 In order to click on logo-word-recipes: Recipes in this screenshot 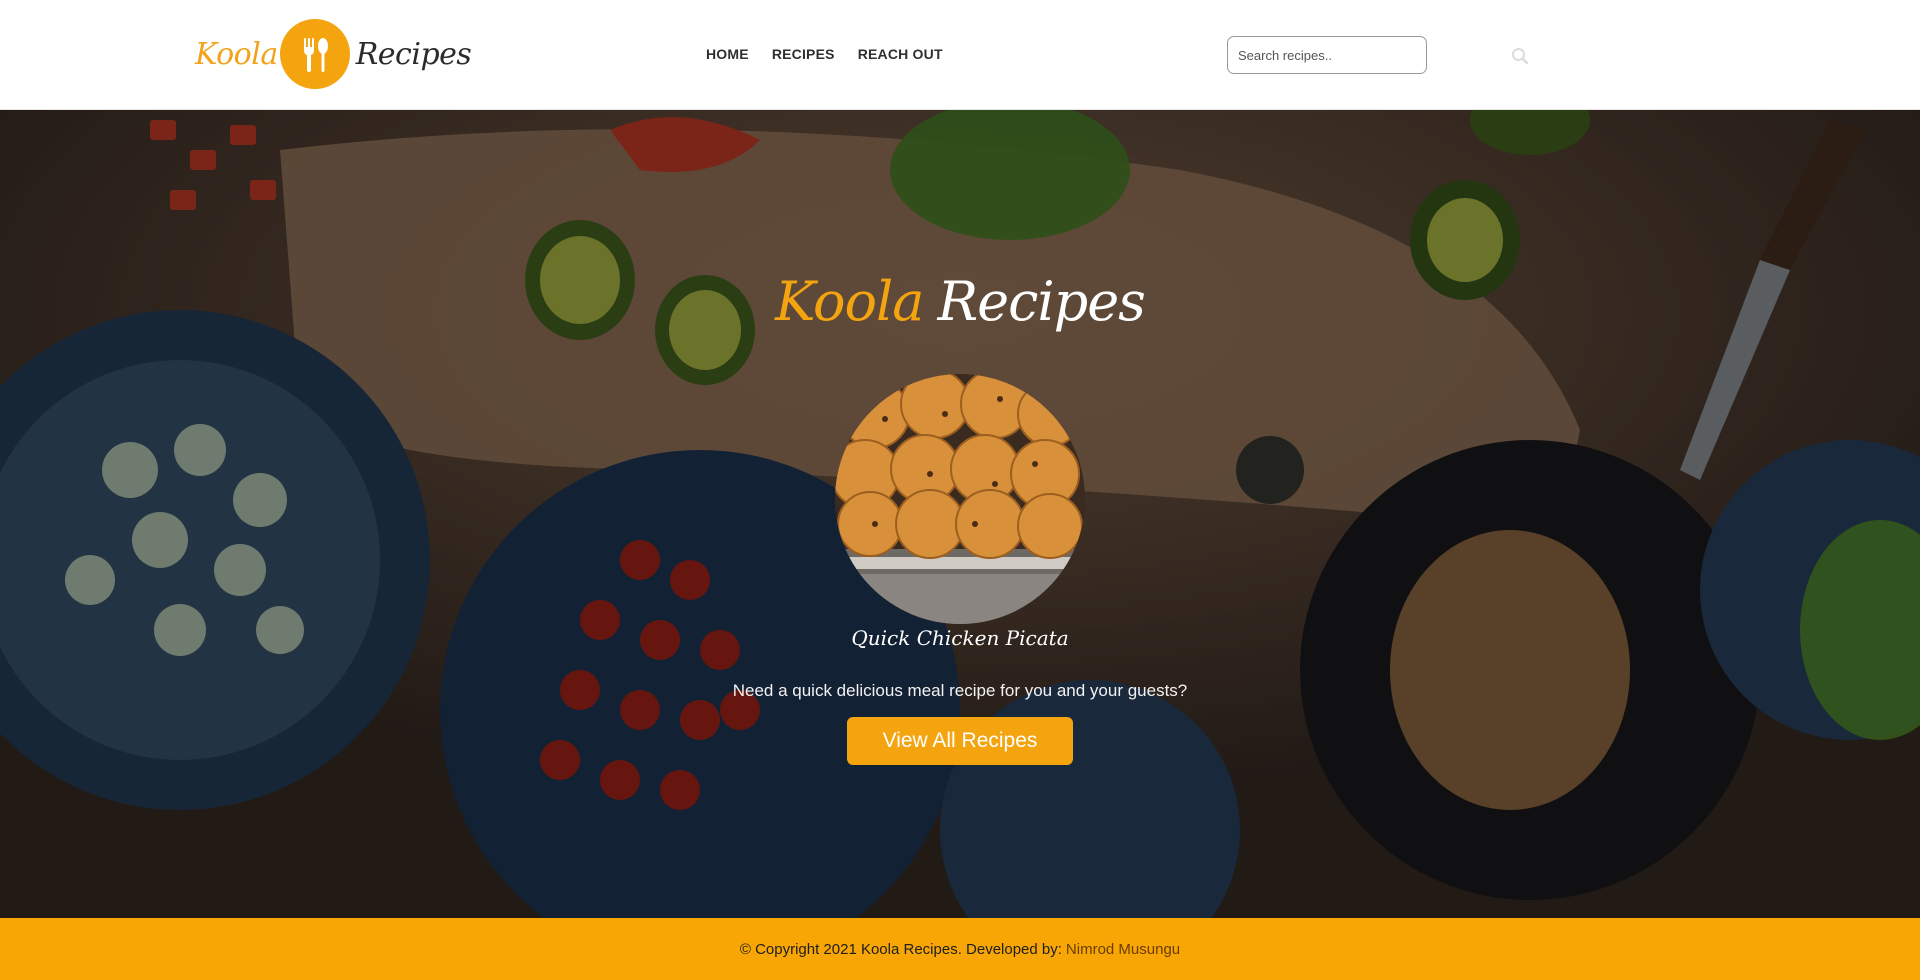, I will do `click(413, 54)`.